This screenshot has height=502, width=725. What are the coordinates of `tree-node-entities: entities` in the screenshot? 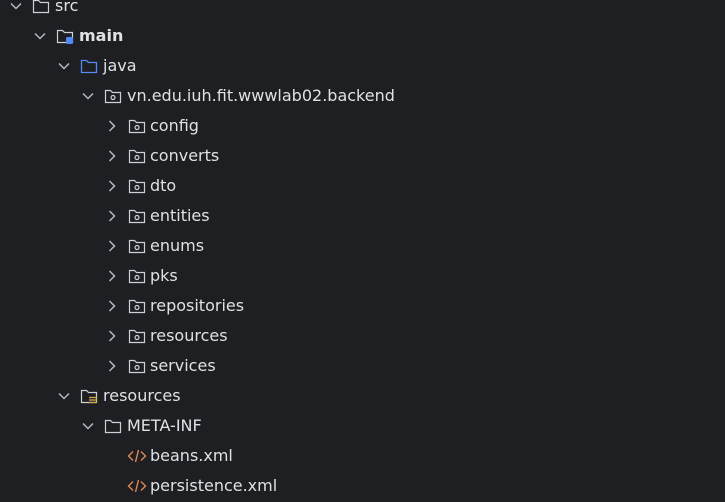 It's located at (362, 216).